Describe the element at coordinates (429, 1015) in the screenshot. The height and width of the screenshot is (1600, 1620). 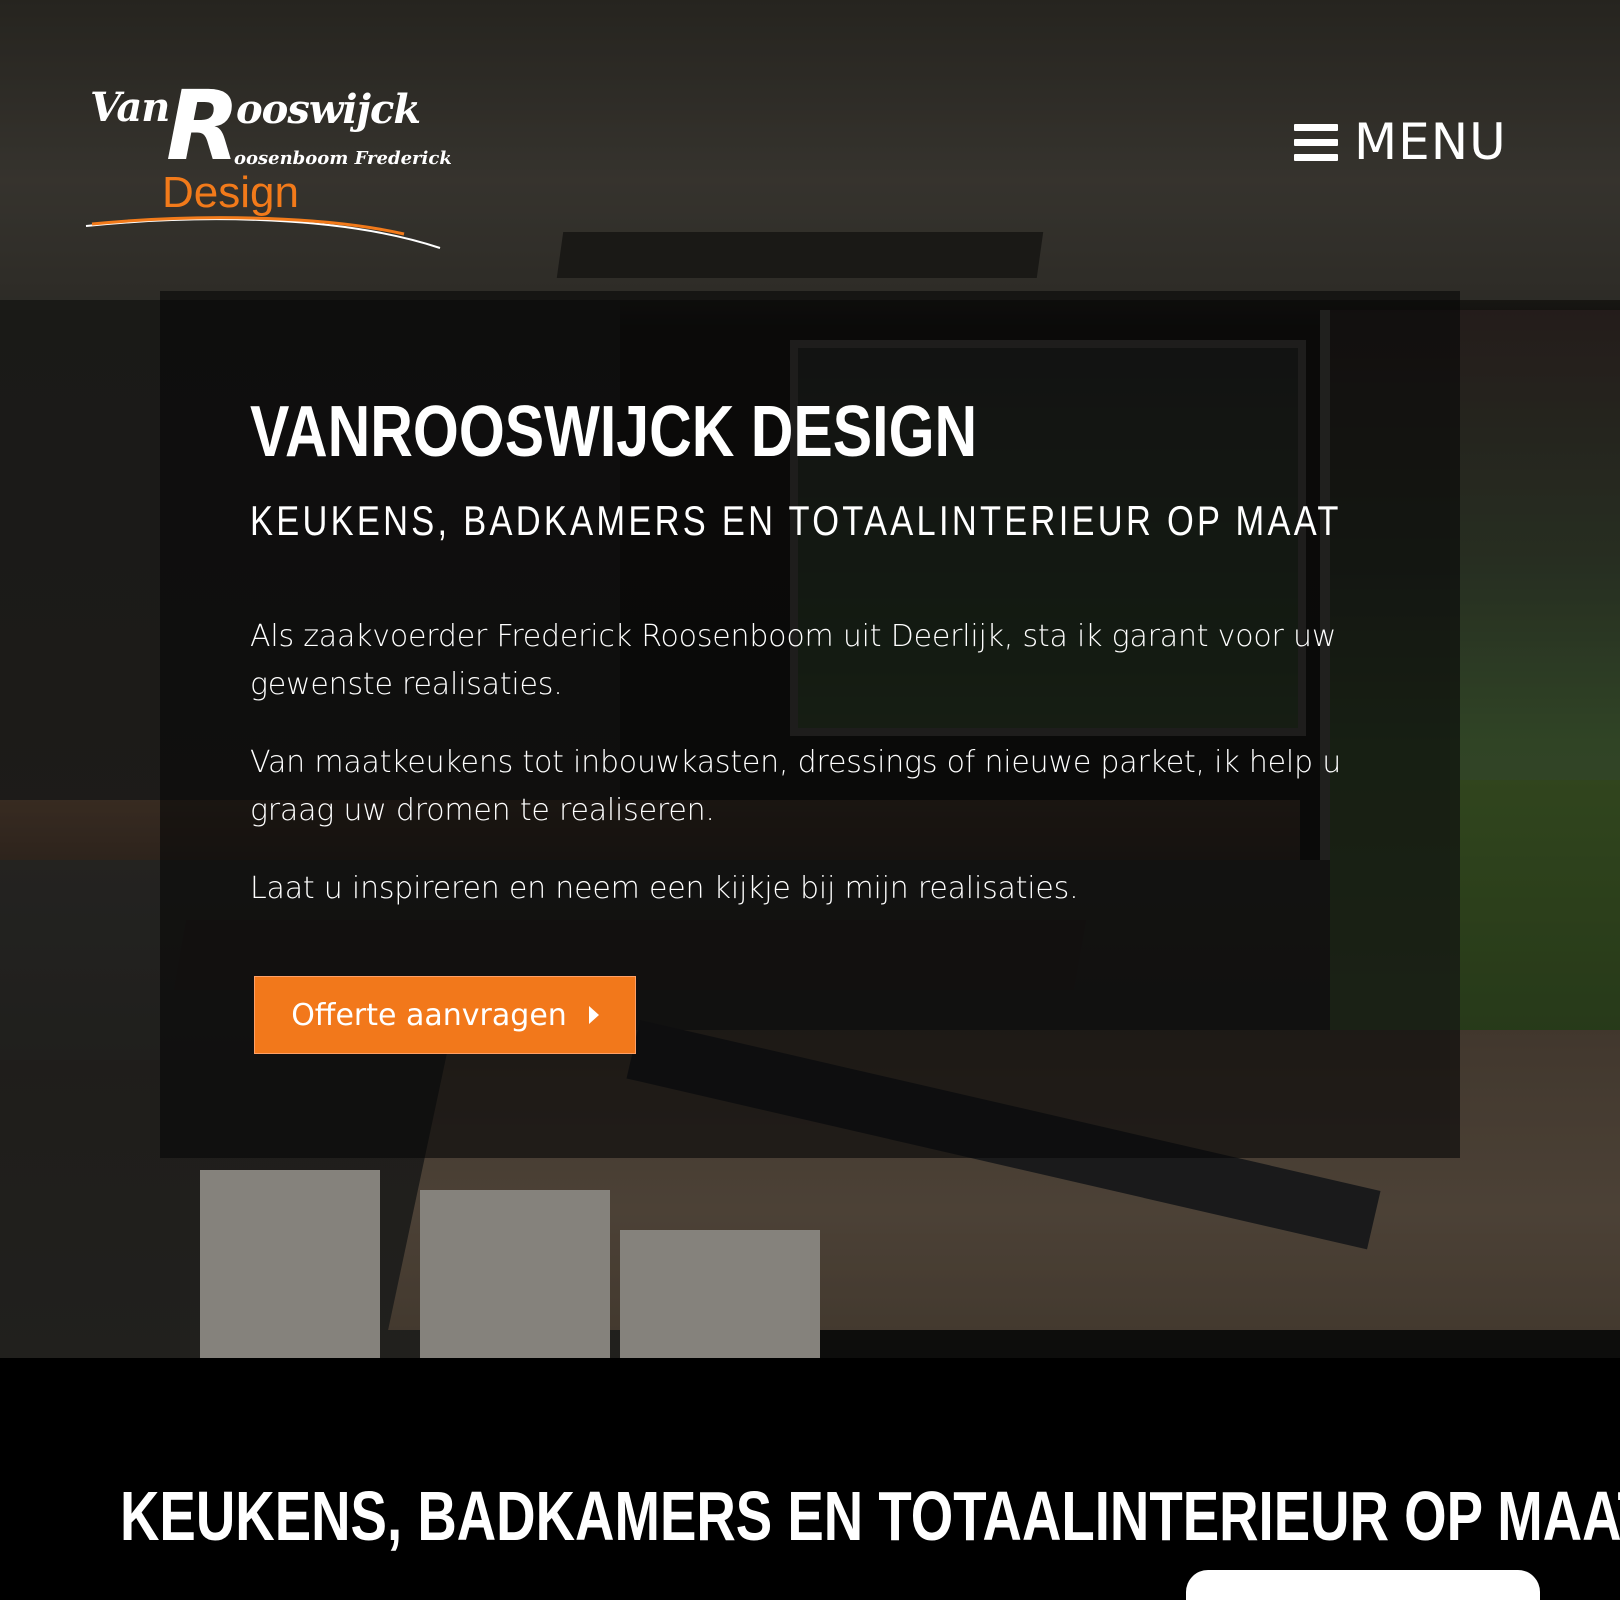
I see `quote-request-label: Offerte aanvragen` at that location.